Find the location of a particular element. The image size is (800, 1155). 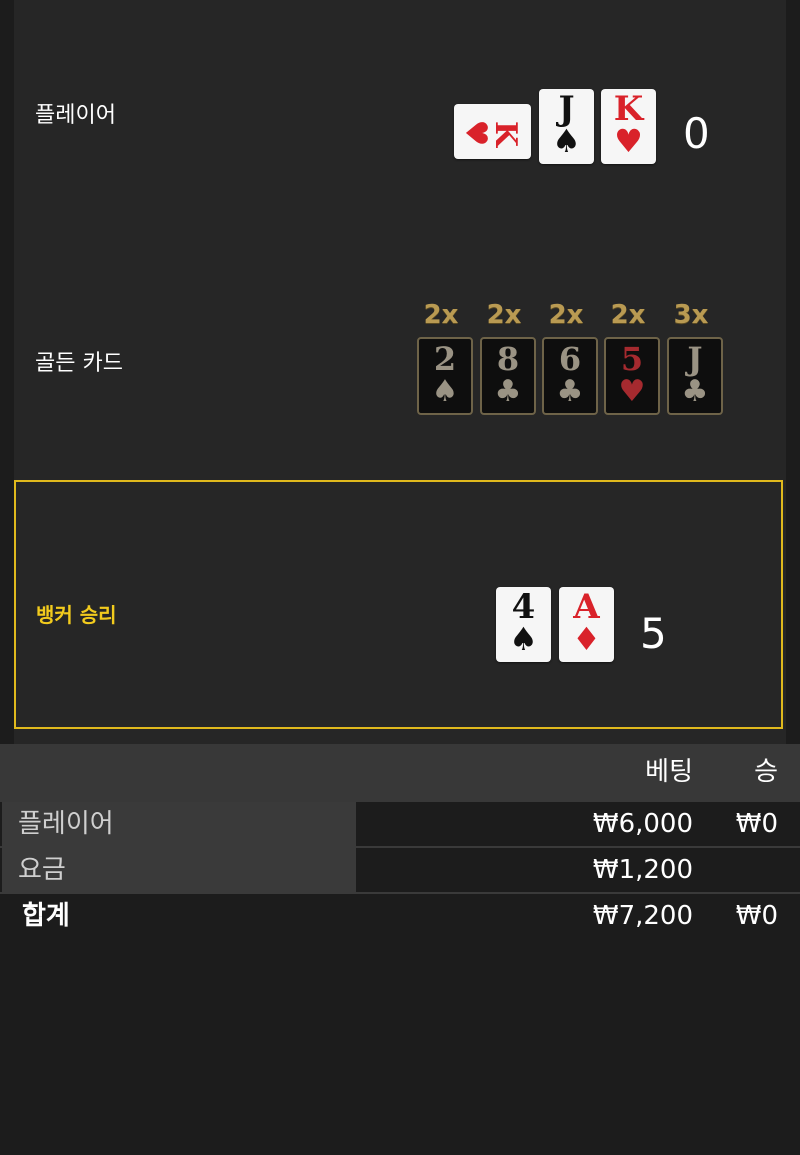

total-win-amount: ₩0 is located at coordinates (756, 916).